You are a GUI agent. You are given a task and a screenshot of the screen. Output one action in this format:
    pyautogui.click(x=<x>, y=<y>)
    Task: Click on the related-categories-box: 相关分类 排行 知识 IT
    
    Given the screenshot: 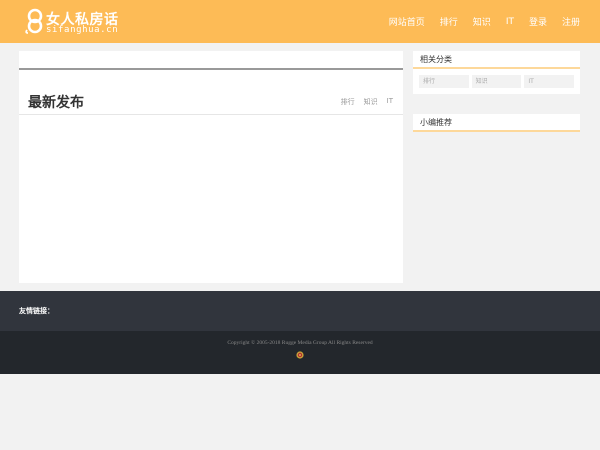 What is the action you would take?
    pyautogui.click(x=496, y=72)
    